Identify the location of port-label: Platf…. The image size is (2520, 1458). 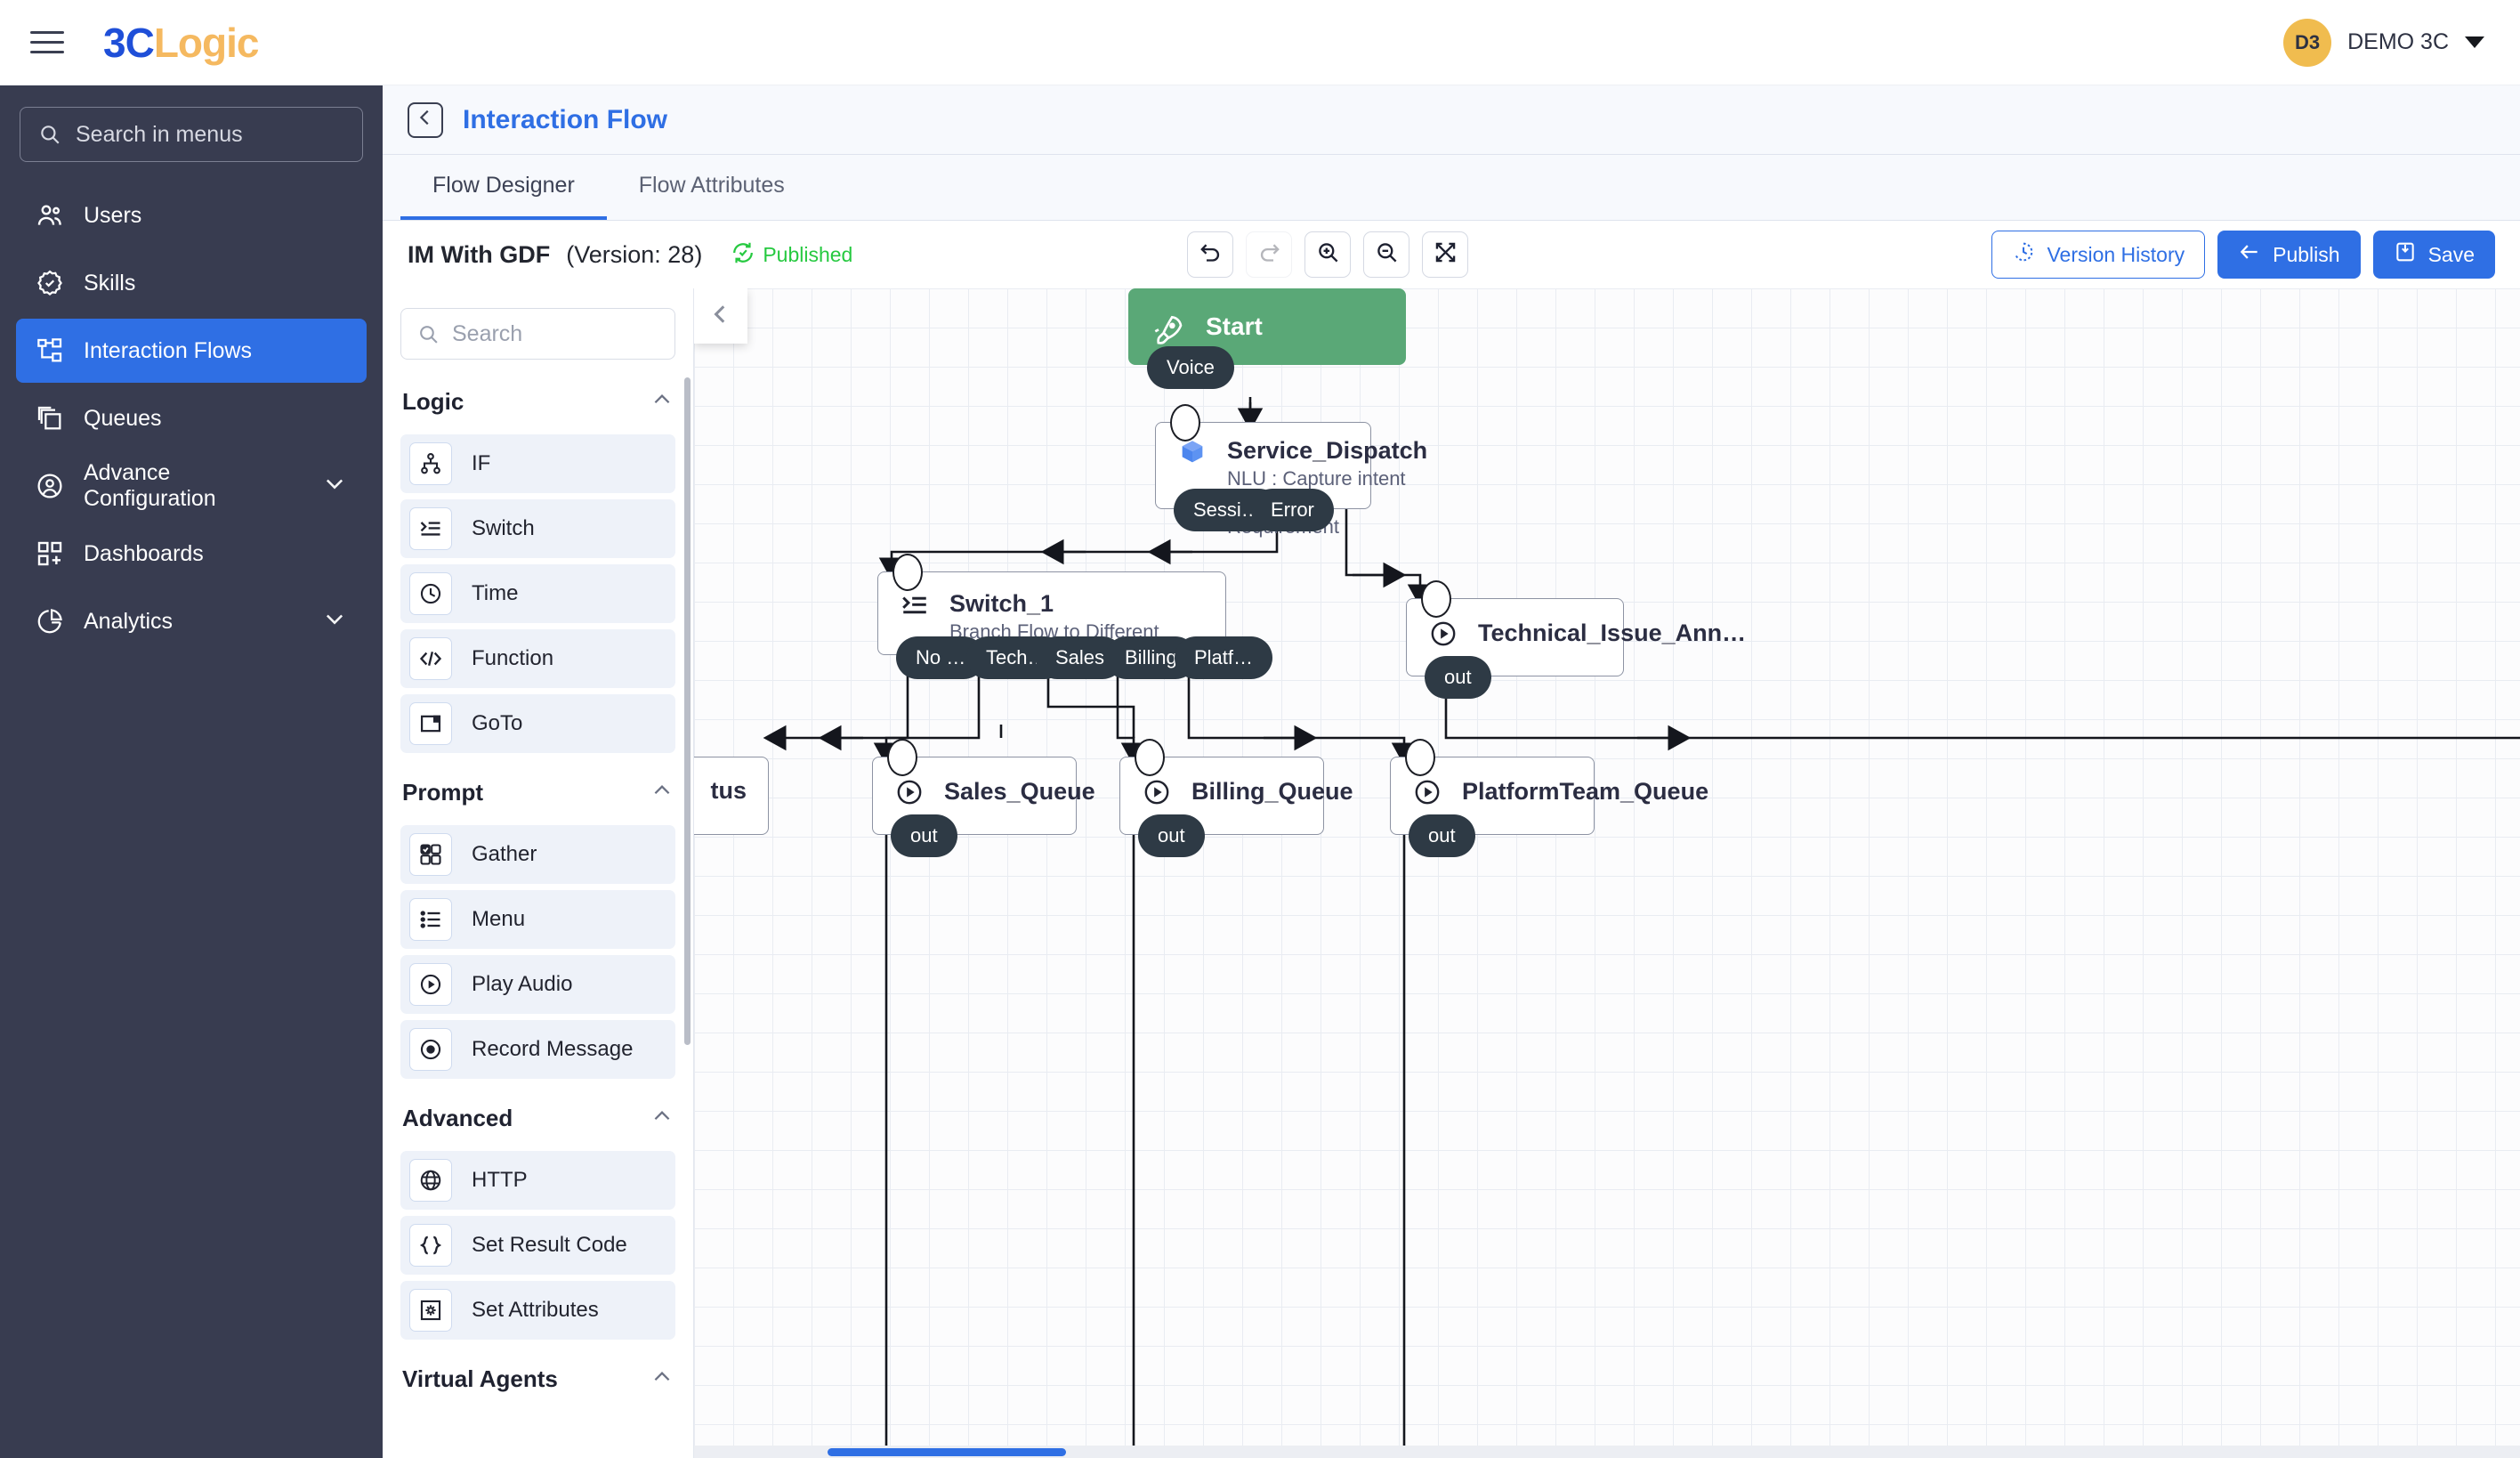
(1224, 657).